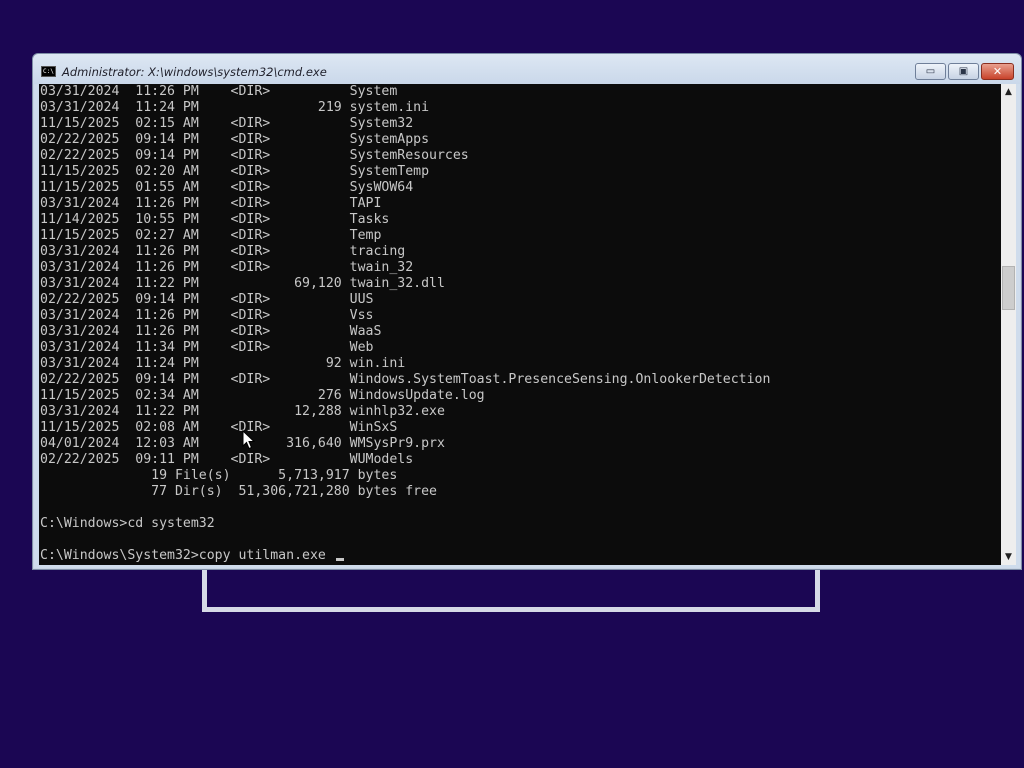 Image resolution: width=1024 pixels, height=768 pixels. I want to click on console-line: 11/15/2025 02:20 AM <DIR> SystemTemp, so click(235, 171).